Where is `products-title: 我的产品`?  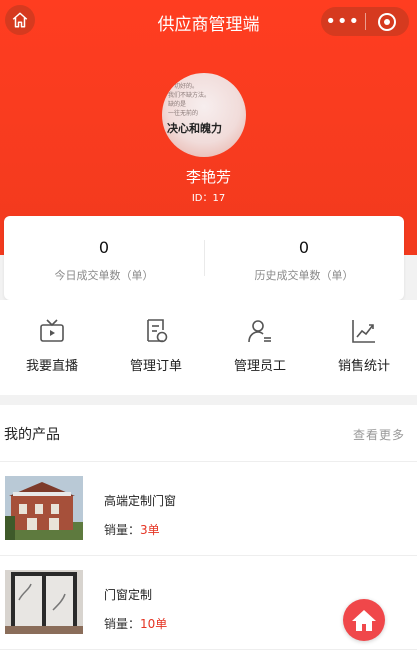
products-title: 我的产品 is located at coordinates (32, 435).